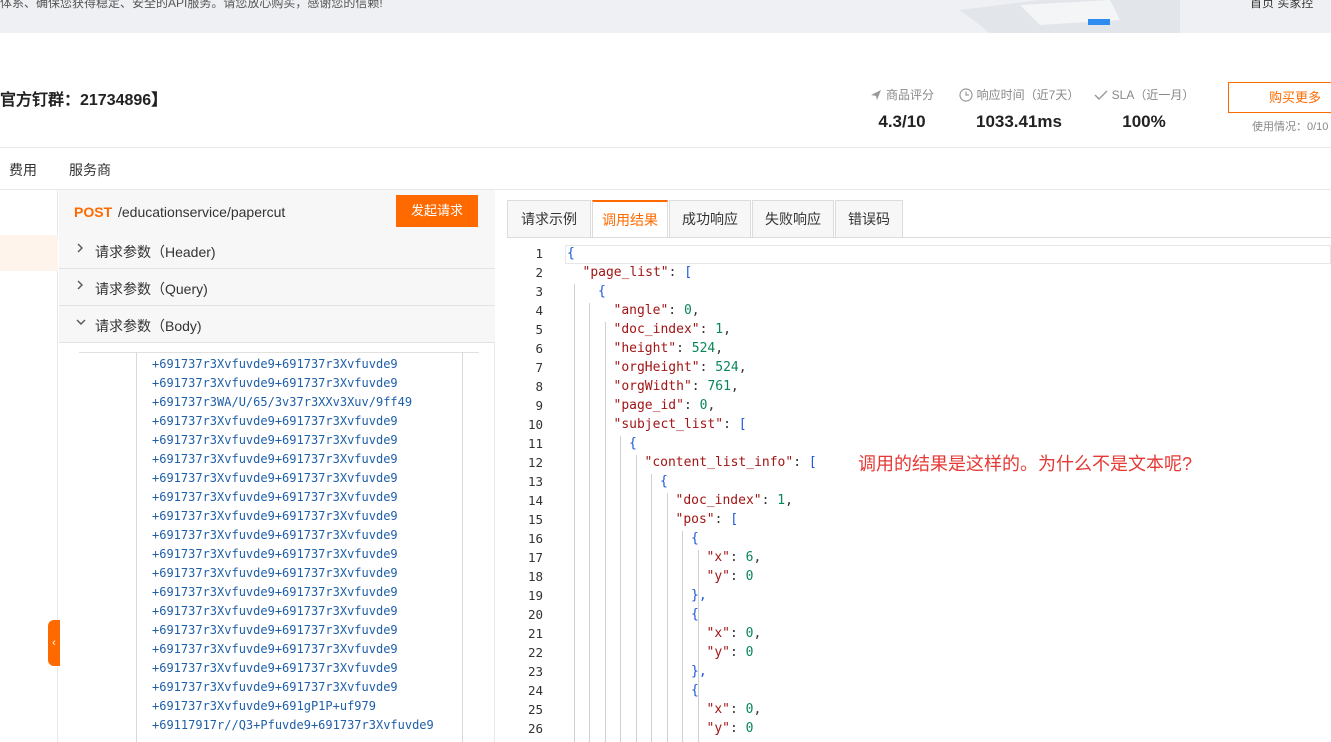 This screenshot has height=742, width=1331. I want to click on line-number: 4, so click(539, 310).